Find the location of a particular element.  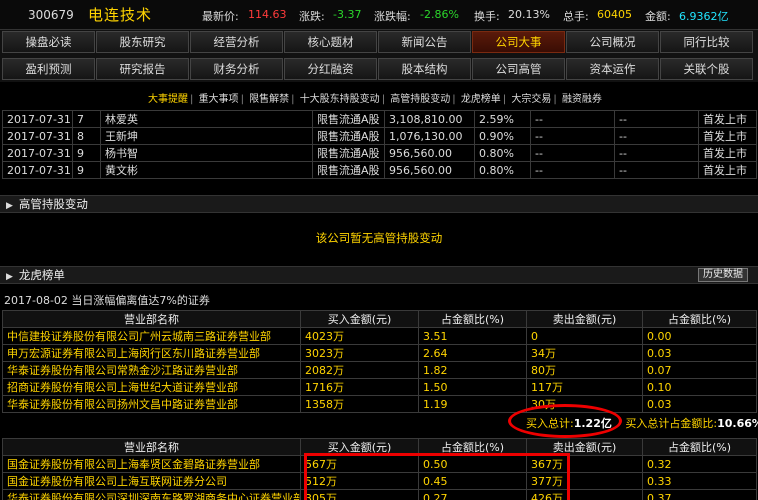

tab-row1-3: 核心题材 is located at coordinates (330, 42).